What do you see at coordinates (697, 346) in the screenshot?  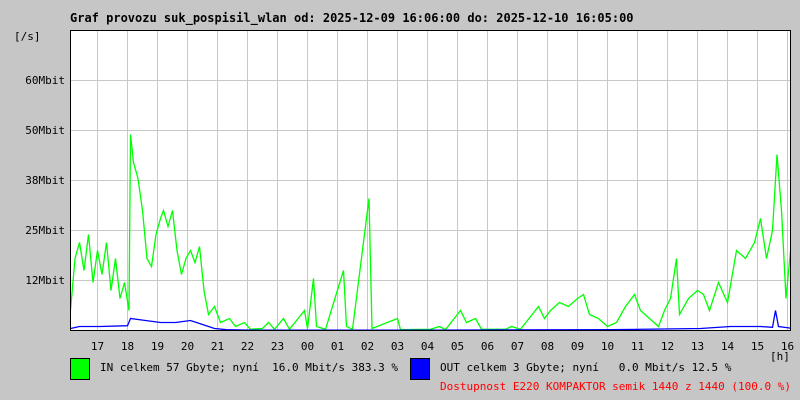 I see `x-tick-label: 13` at bounding box center [697, 346].